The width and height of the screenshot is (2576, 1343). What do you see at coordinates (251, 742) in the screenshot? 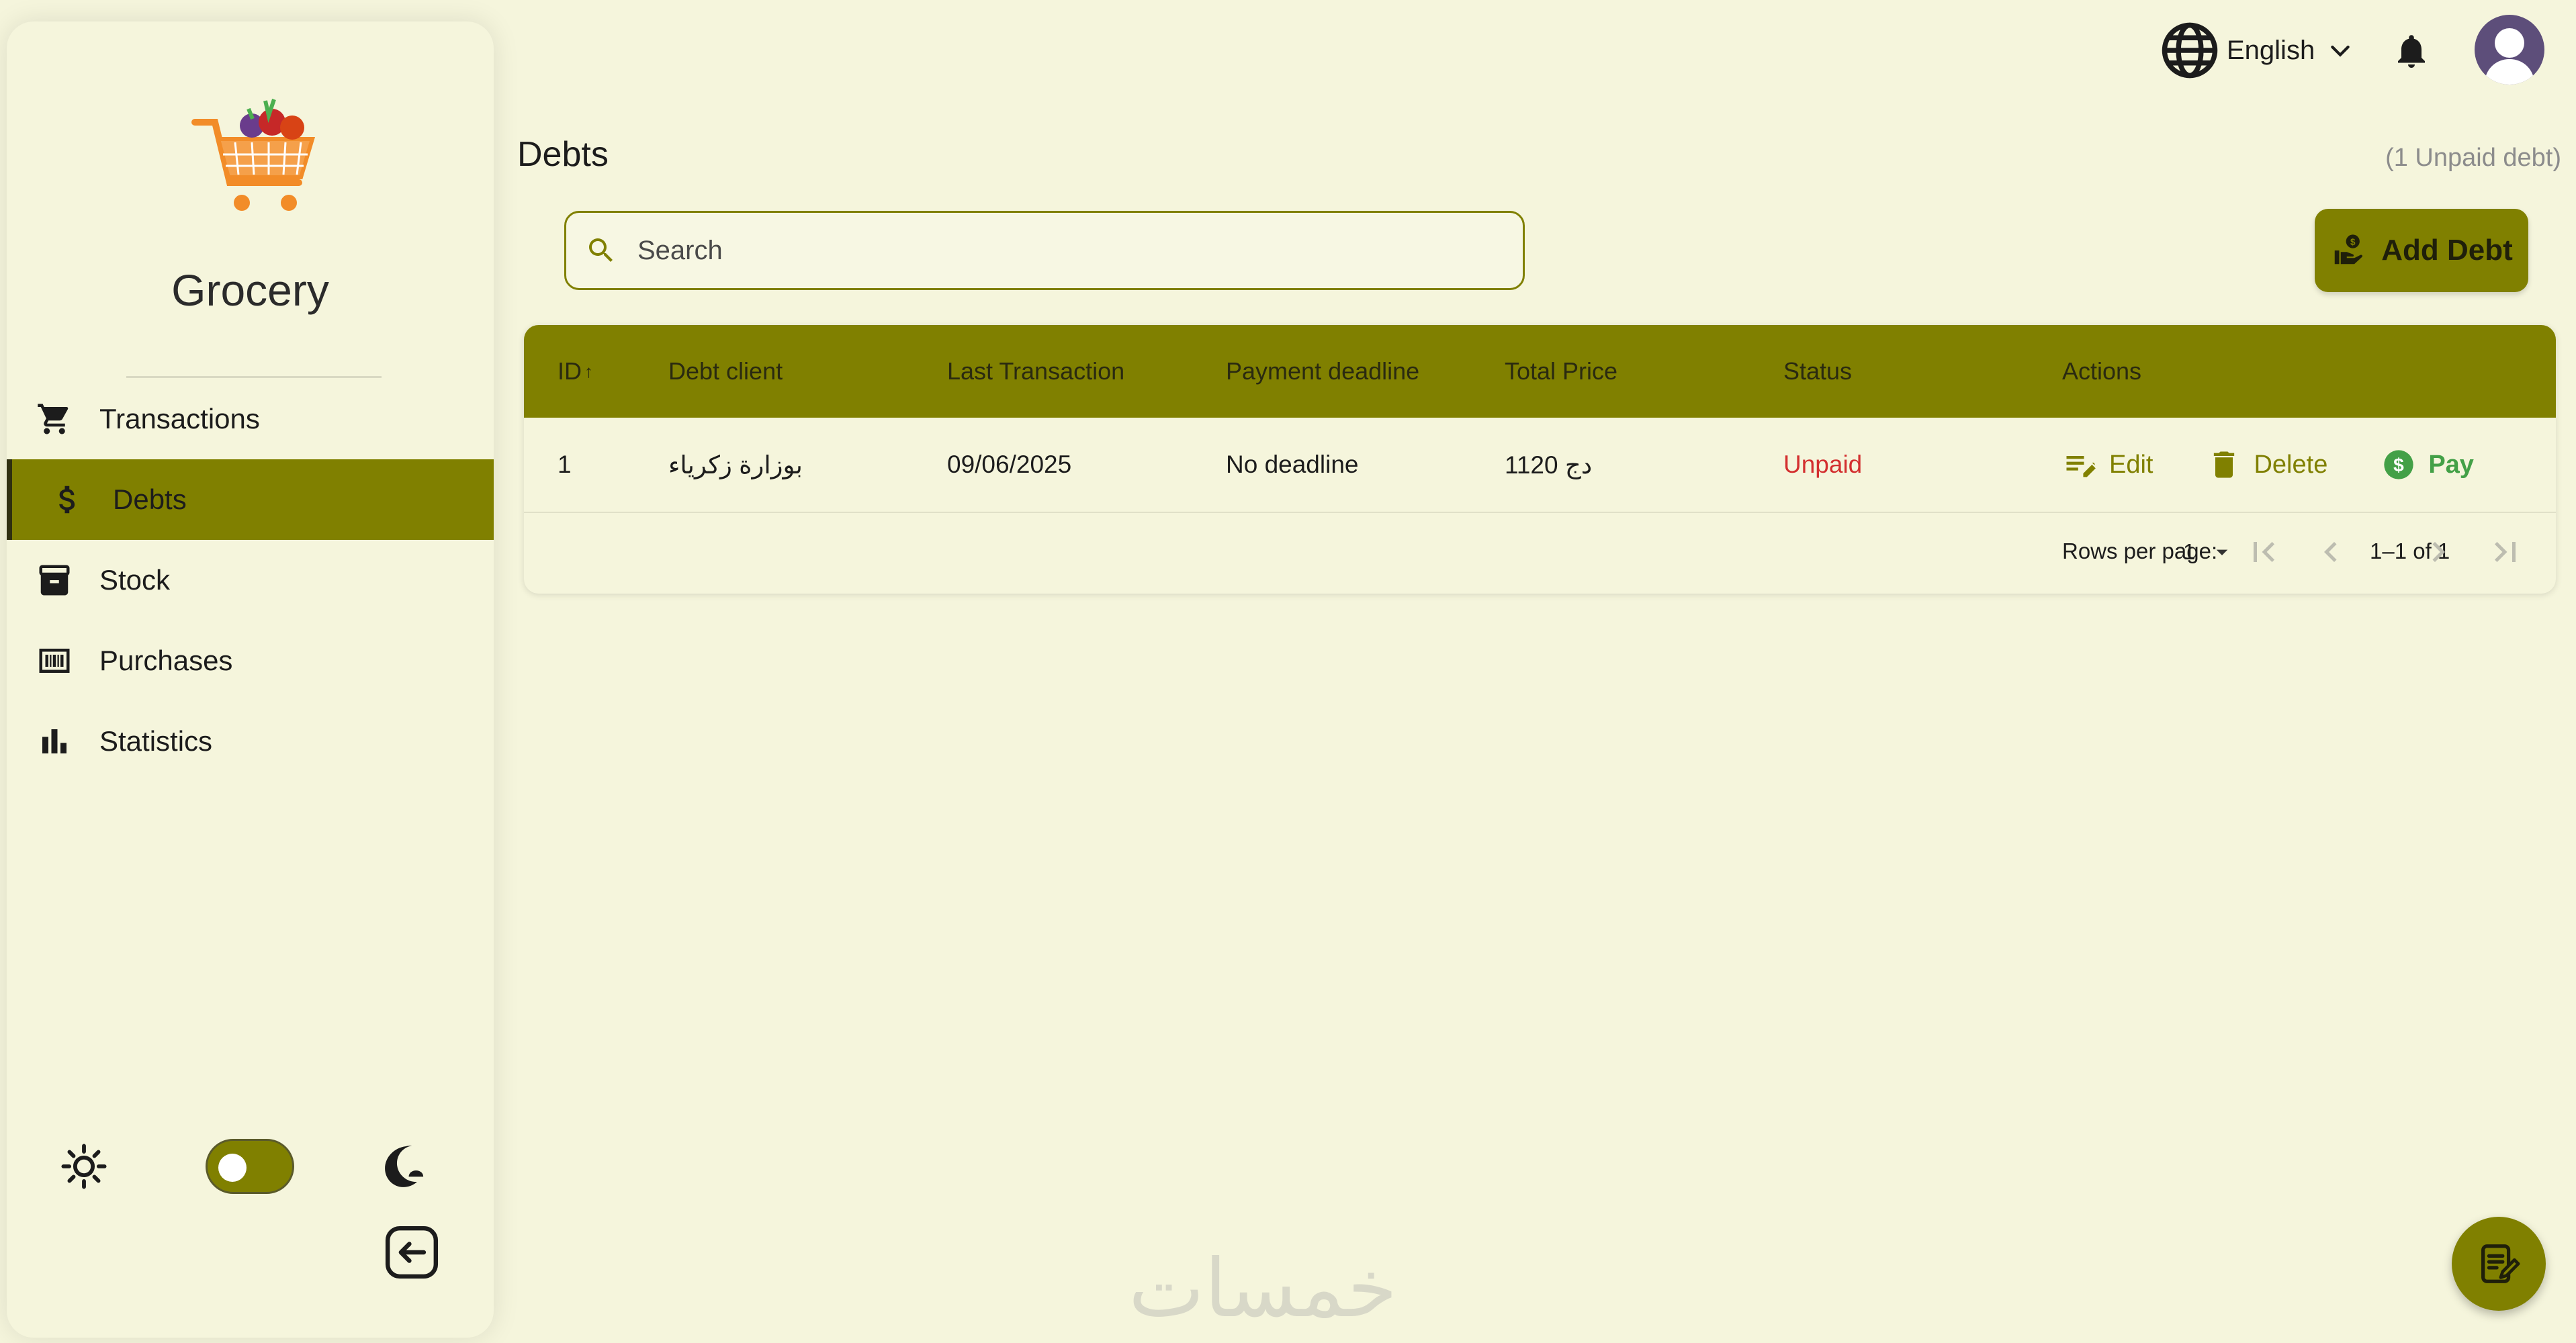
I see `sidebar-item-statistics: Statistics` at bounding box center [251, 742].